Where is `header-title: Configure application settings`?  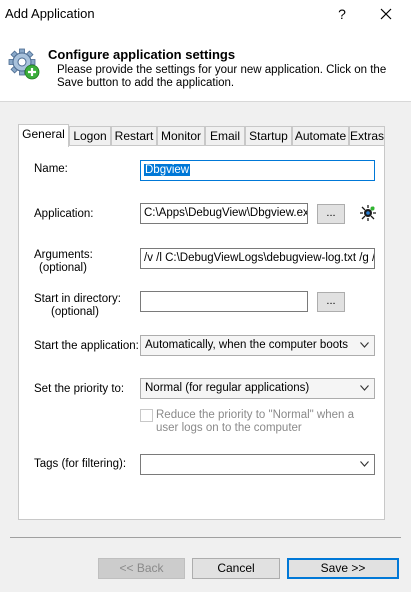
header-title: Configure application settings is located at coordinates (142, 54).